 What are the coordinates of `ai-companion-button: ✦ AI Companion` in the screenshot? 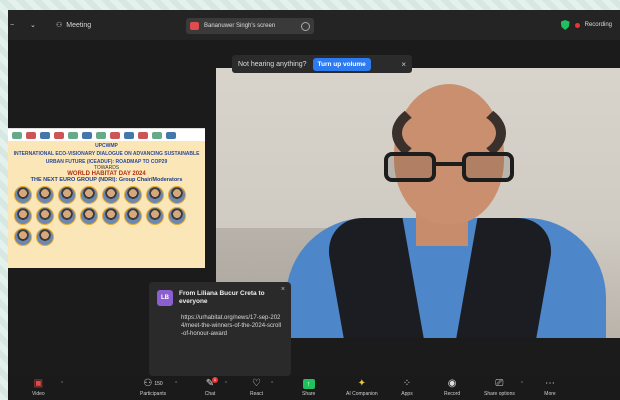 It's located at (362, 388).